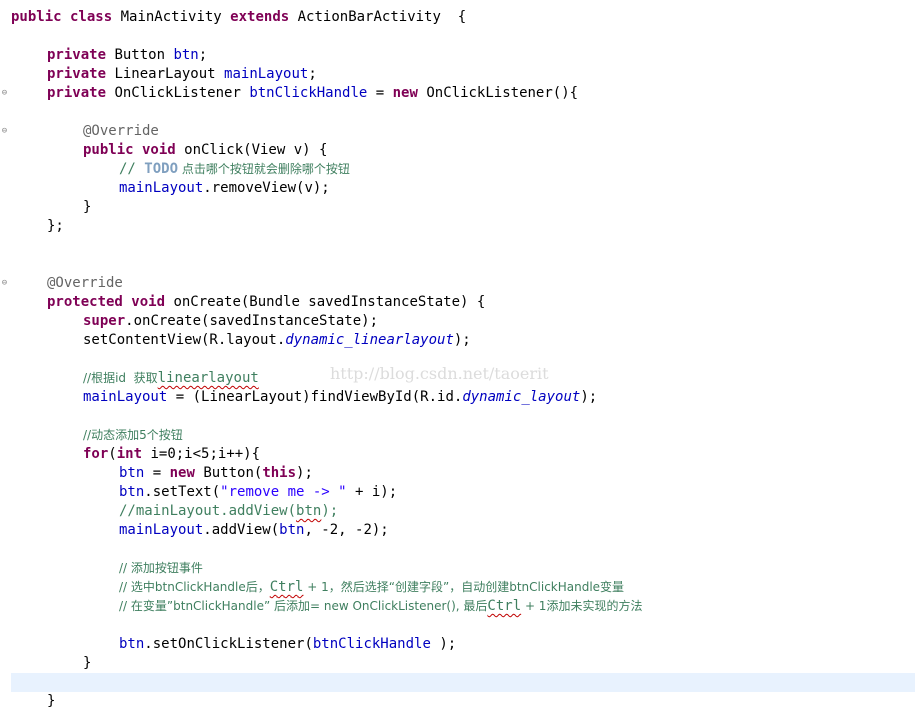 The width and height of the screenshot is (915, 727). Describe the element at coordinates (129, 454) in the screenshot. I see `keyword: int` at that location.